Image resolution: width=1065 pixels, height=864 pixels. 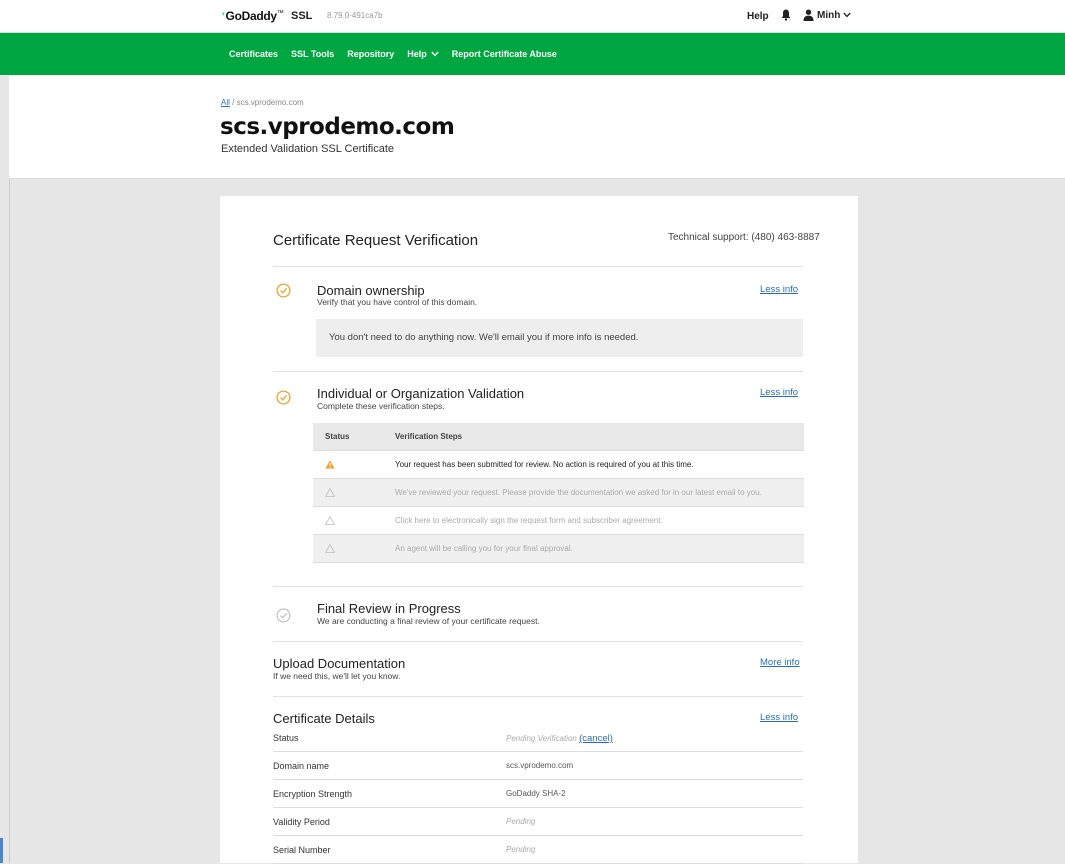 I want to click on domain-less-info-link: Less info, so click(x=779, y=289).